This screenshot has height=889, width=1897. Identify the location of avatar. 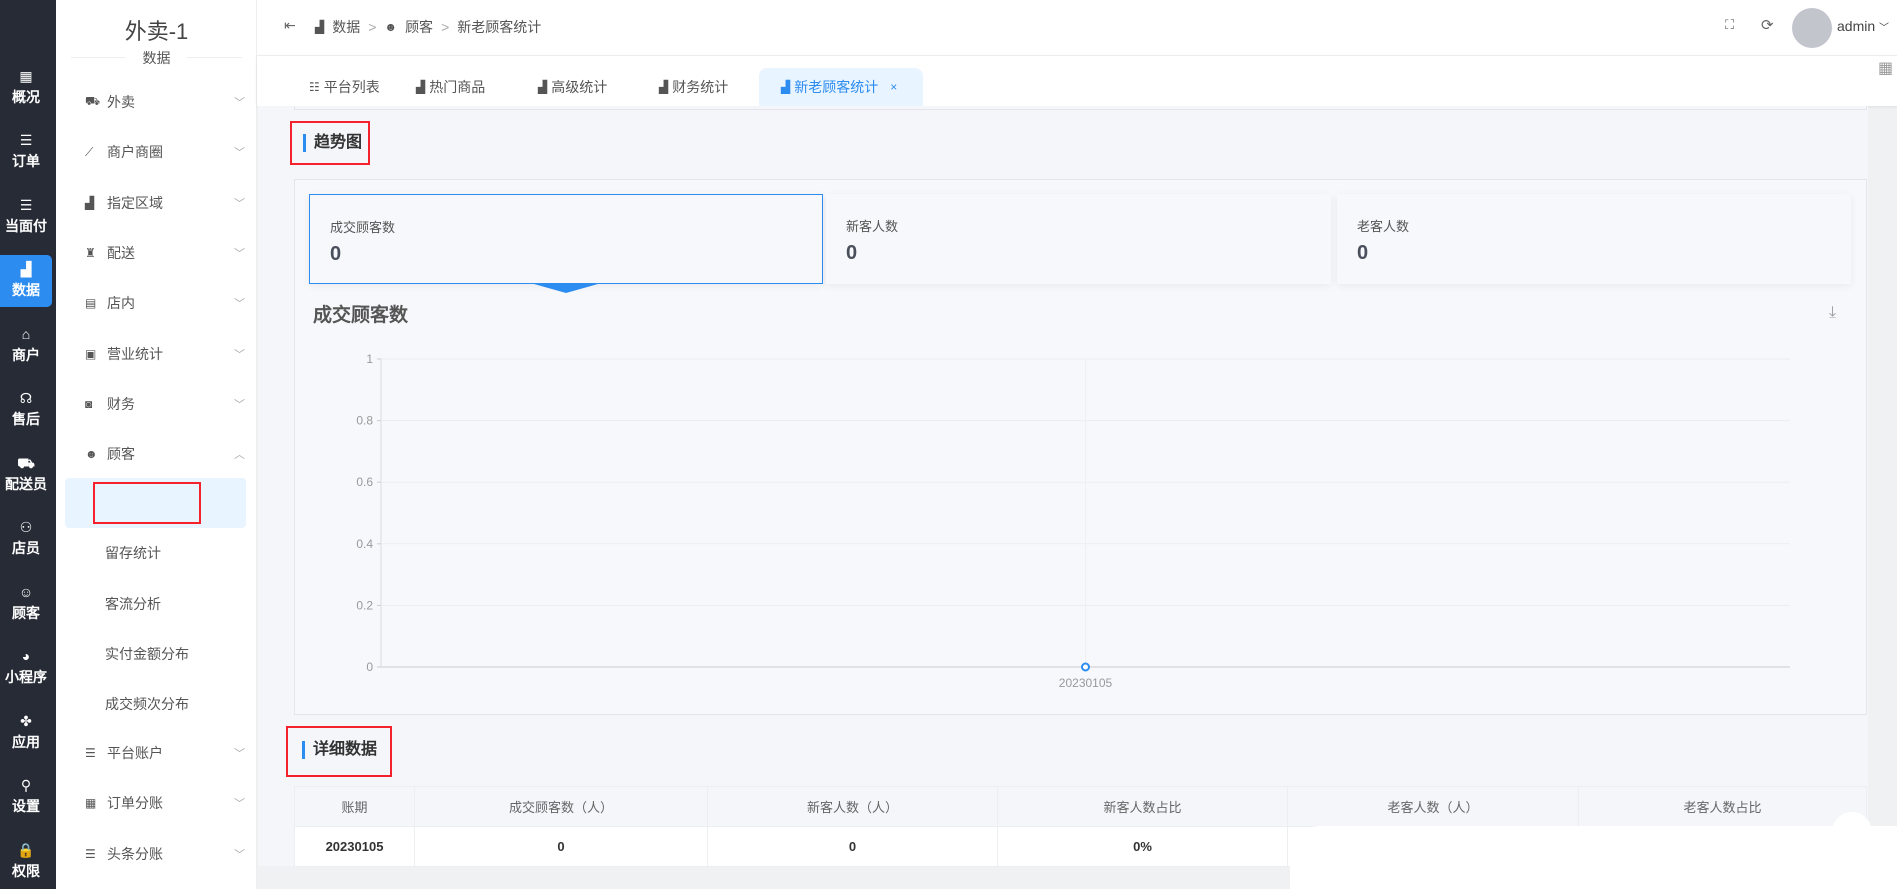
(1812, 28).